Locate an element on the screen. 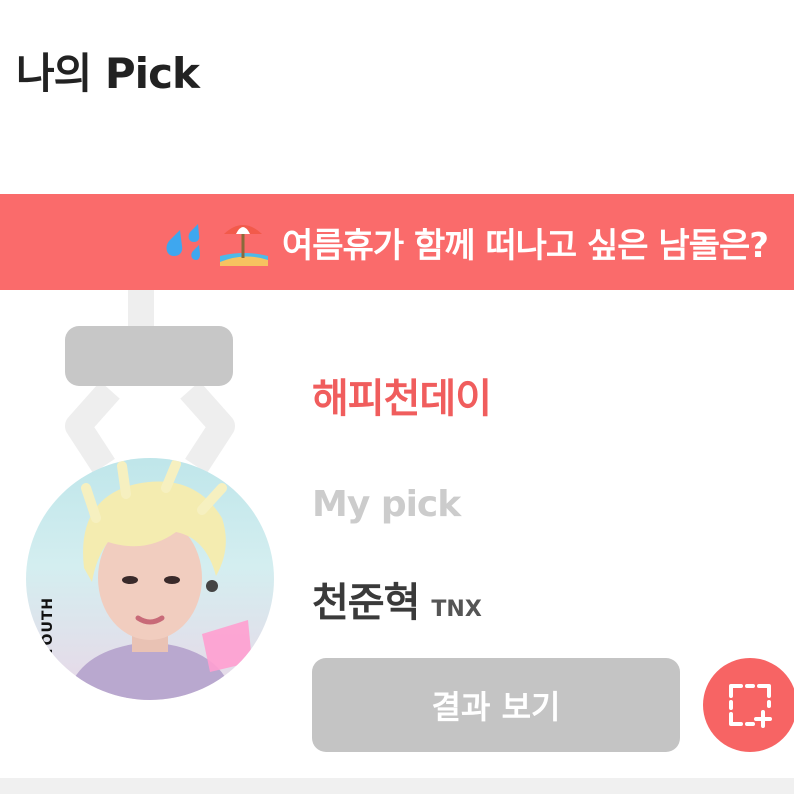  question-banner: 여름휴가 함께 떠나고 싶은 남돌은? is located at coordinates (397, 242).